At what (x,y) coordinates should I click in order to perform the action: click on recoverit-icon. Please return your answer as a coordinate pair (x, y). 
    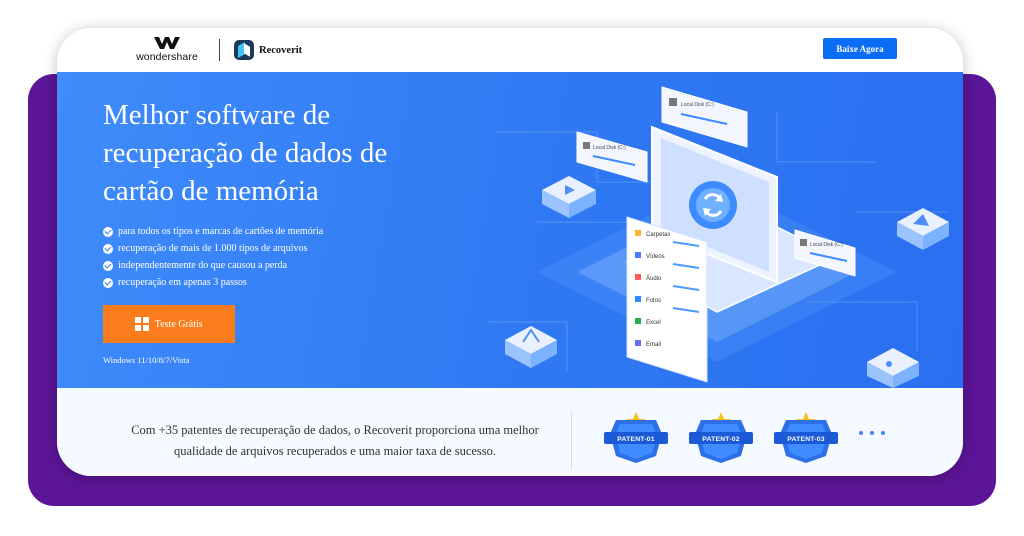
    Looking at the image, I should click on (244, 50).